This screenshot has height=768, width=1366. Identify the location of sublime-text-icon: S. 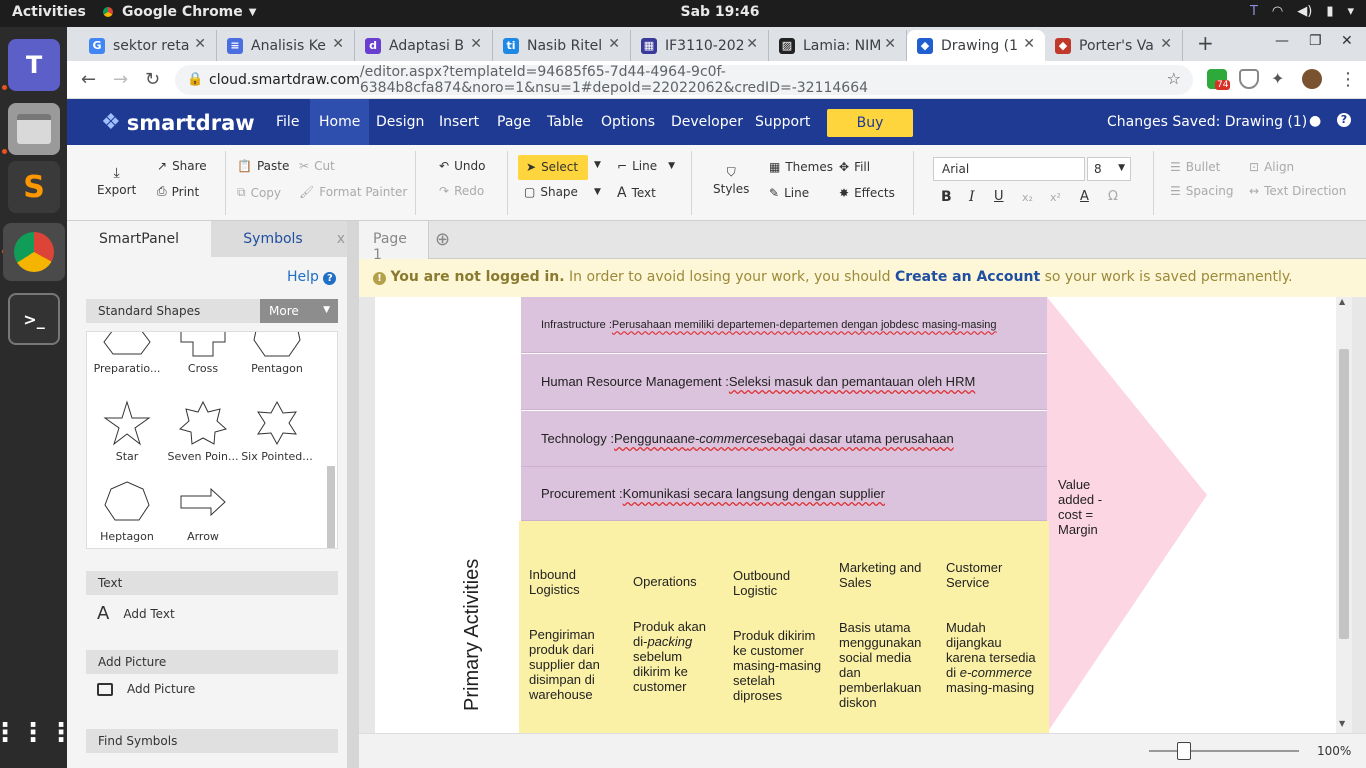
(34, 187).